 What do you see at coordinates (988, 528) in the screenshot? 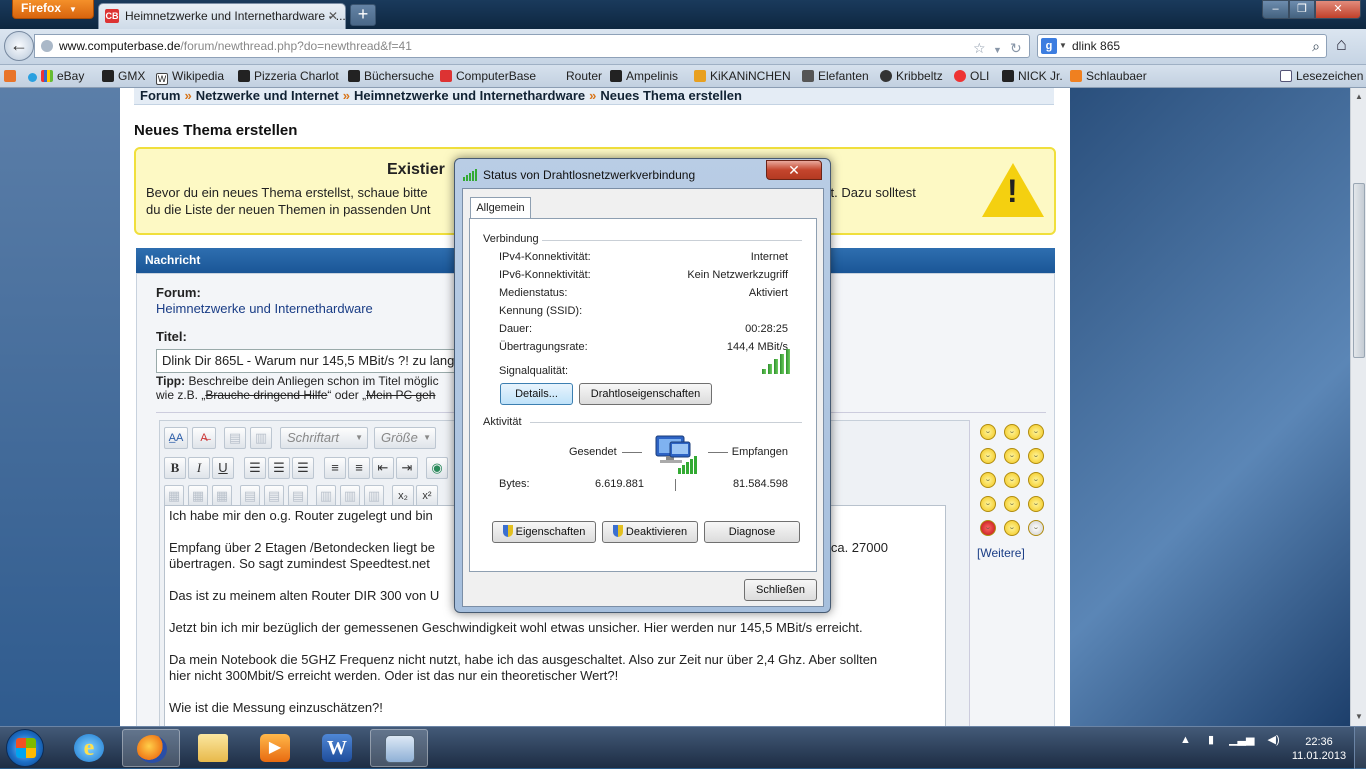
I see `angry-icon: ᵕ` at bounding box center [988, 528].